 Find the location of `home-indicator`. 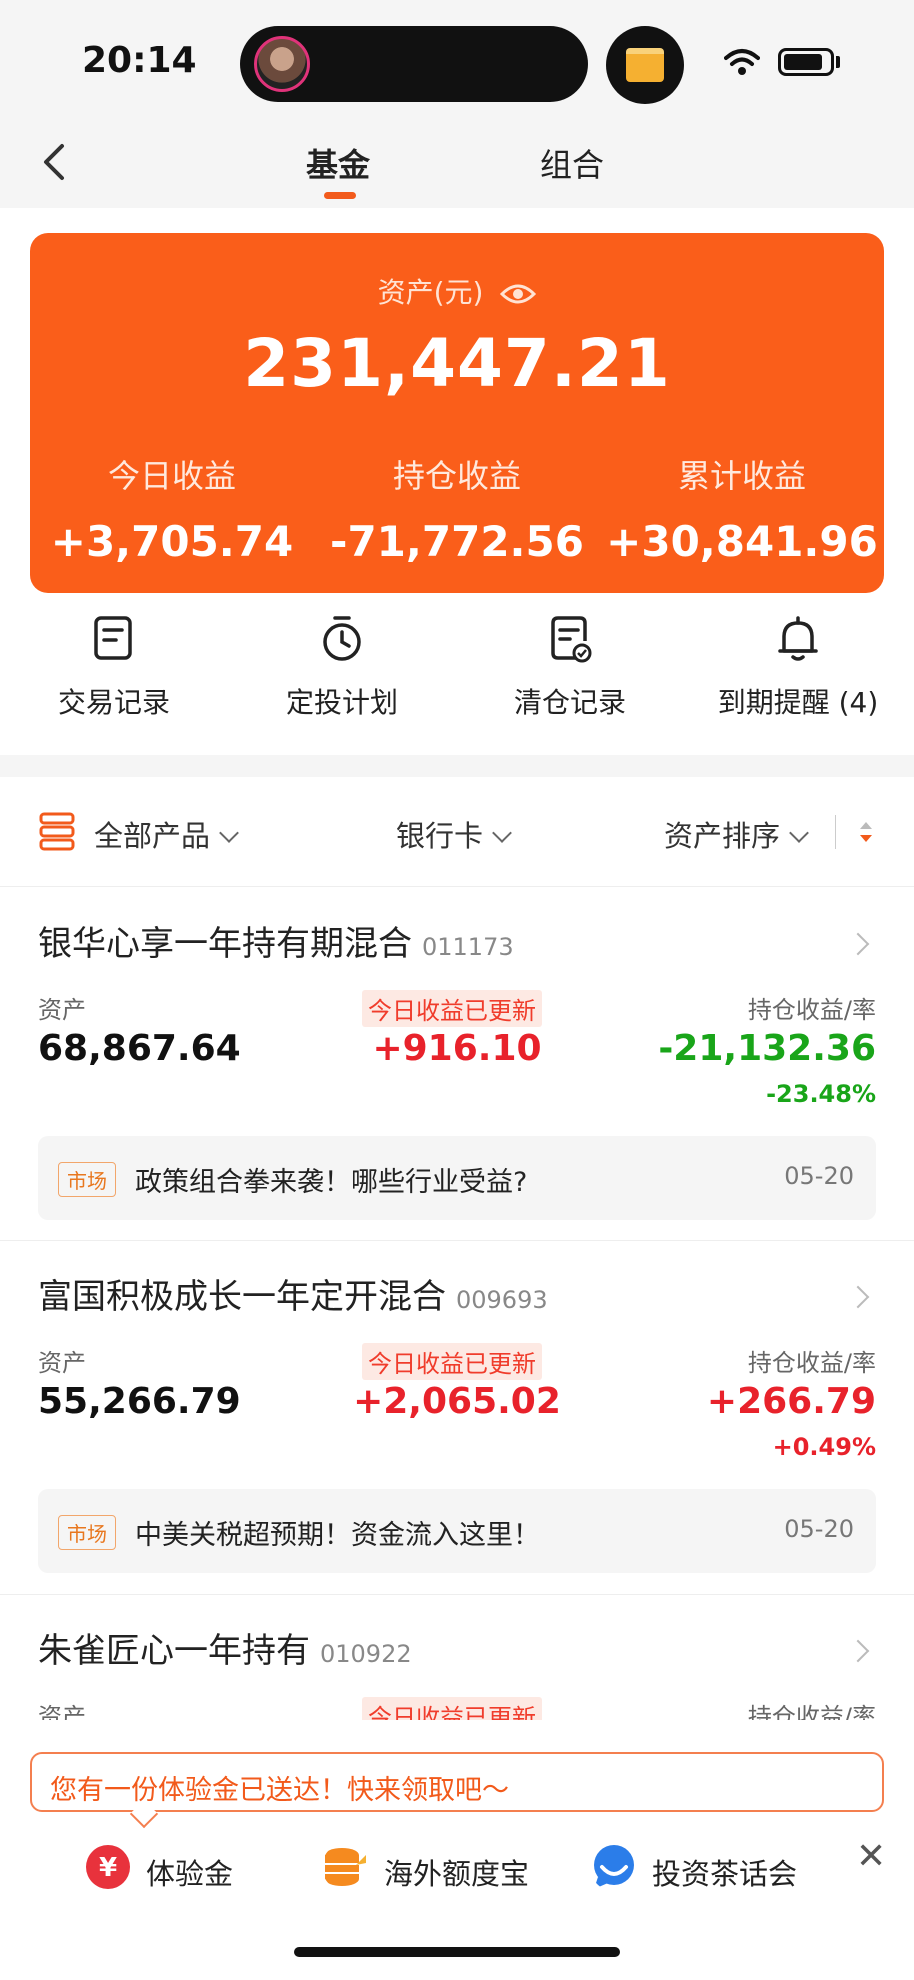

home-indicator is located at coordinates (457, 1952).